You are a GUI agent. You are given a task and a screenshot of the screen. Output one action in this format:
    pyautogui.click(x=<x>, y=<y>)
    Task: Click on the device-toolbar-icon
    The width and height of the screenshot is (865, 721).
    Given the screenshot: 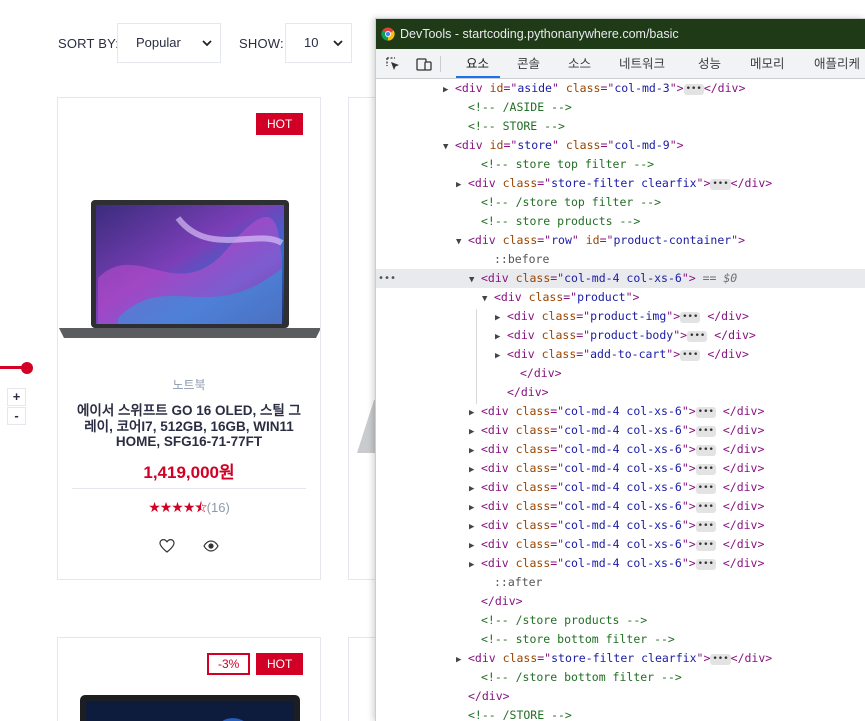 What is the action you would take?
    pyautogui.click(x=424, y=64)
    